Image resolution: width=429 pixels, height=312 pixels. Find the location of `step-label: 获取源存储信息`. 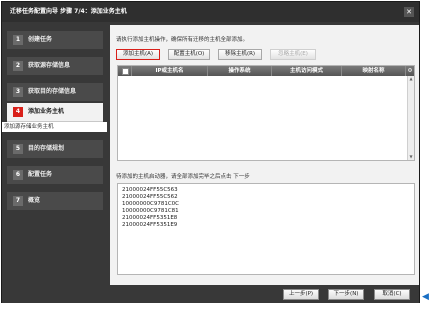

step-label: 获取源存储信息 is located at coordinates (49, 65).